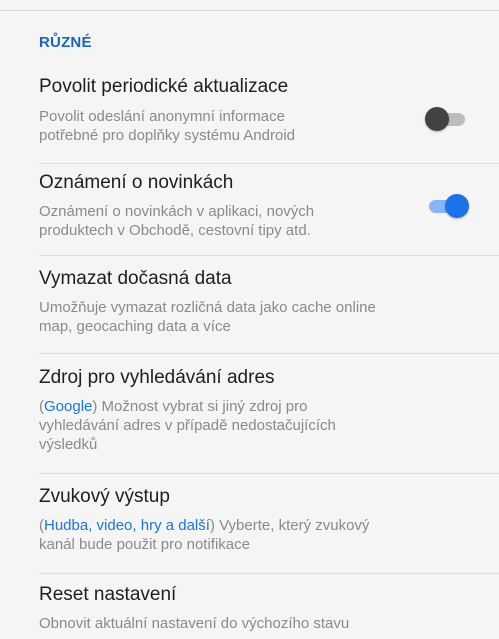 The width and height of the screenshot is (499, 639). I want to click on news-notifications-toggle, so click(447, 206).